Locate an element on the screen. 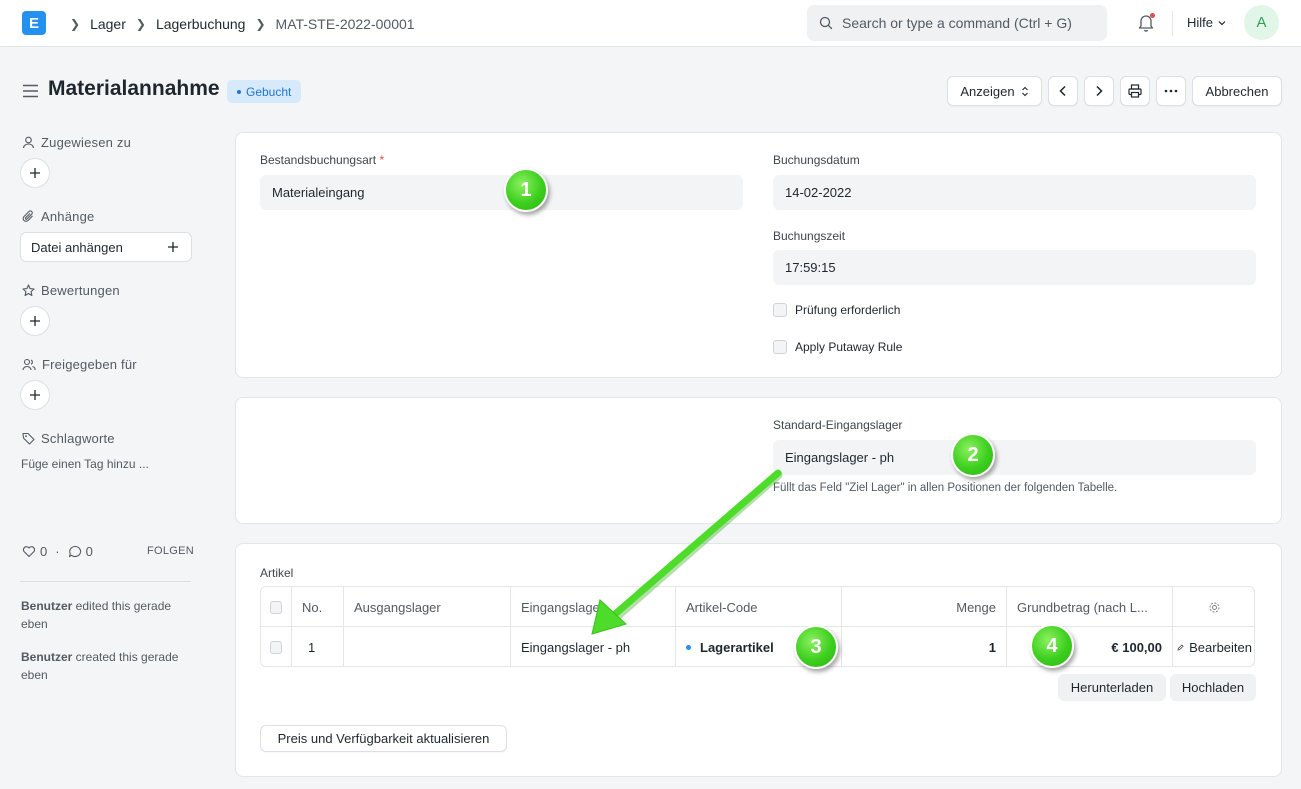 The width and height of the screenshot is (1301, 789). col-source-warehouse: Ausgangslager is located at coordinates (427, 607).